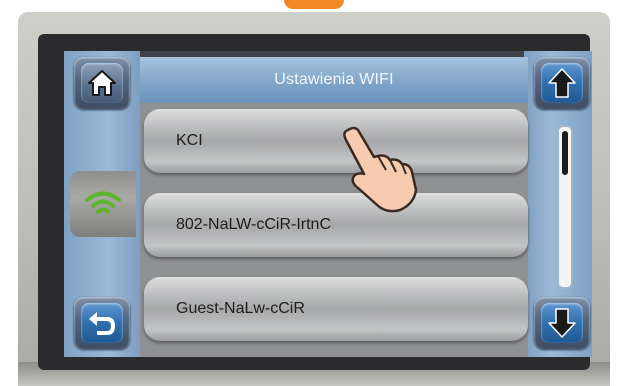  Describe the element at coordinates (336, 225) in the screenshot. I see `network-item: 802-NaLW-cCiR-IrtnC` at that location.